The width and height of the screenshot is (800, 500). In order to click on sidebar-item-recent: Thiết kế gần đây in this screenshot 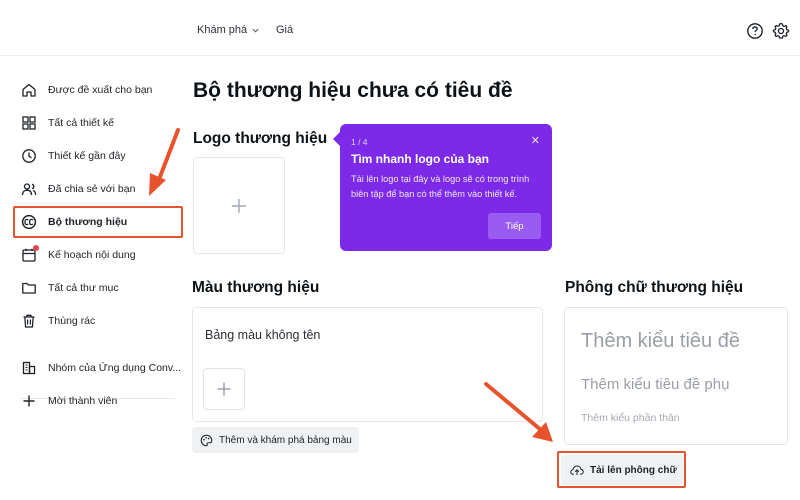, I will do `click(102, 156)`.